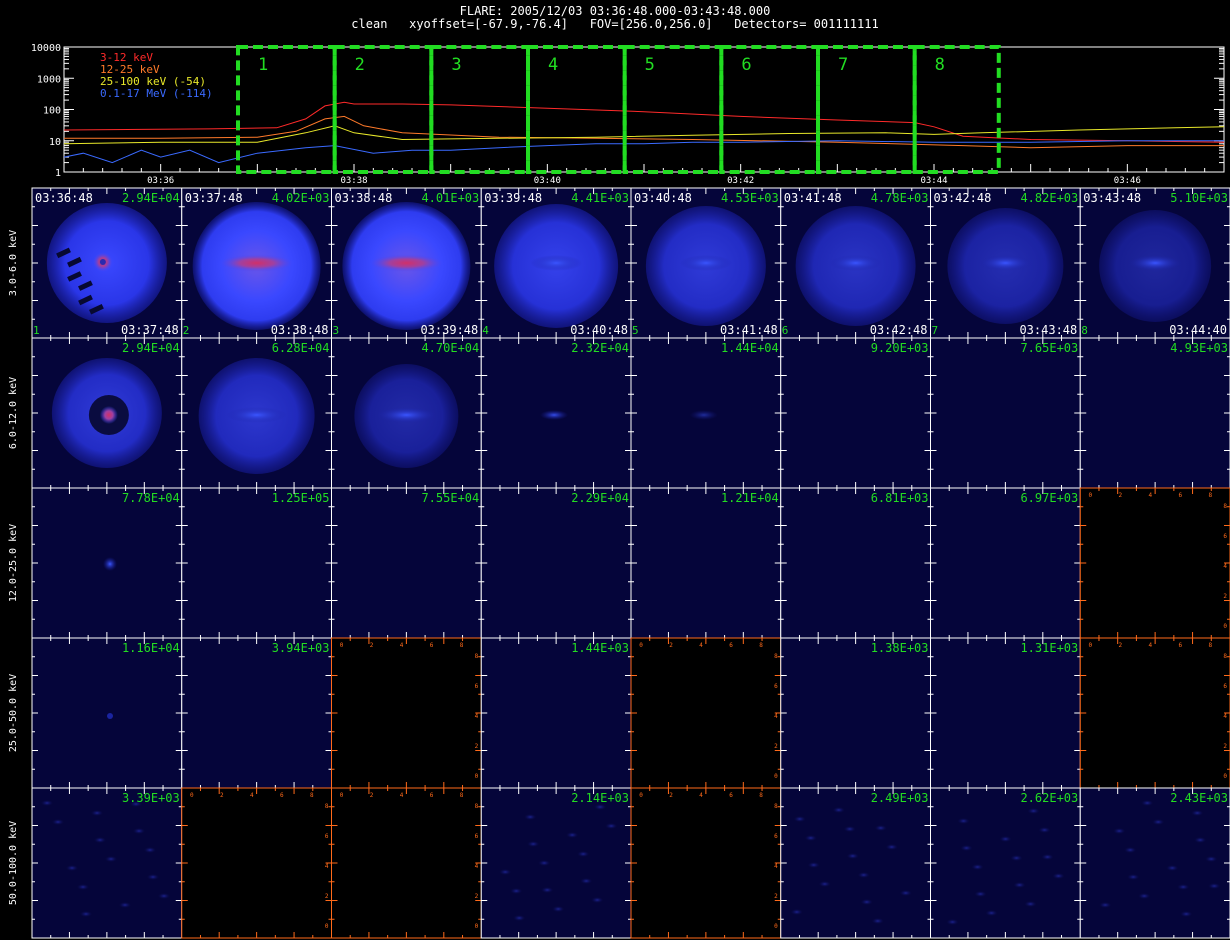 This screenshot has width=1230, height=940. I want to click on panel-end-time: 03:37:48, so click(150, 330).